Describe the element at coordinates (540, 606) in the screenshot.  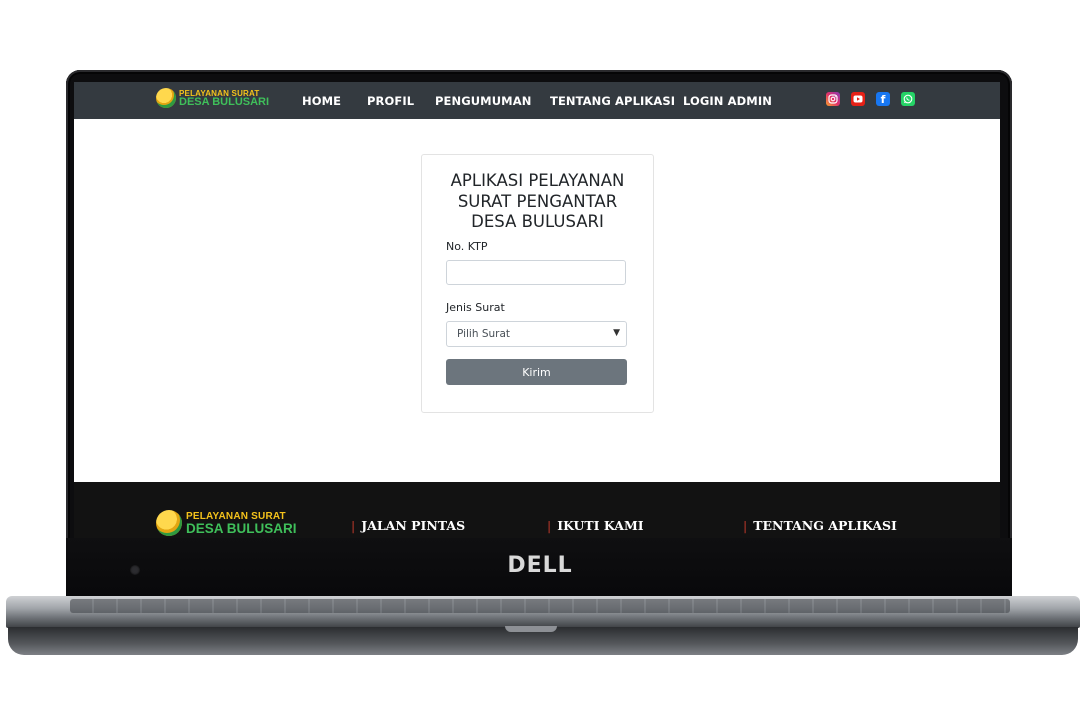
I see `keyboard` at that location.